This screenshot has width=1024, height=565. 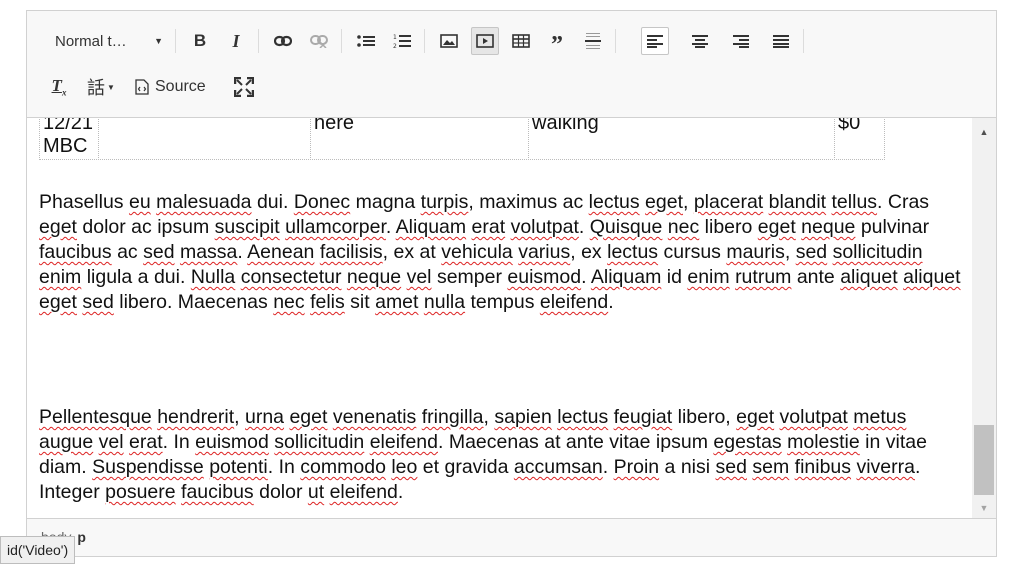 What do you see at coordinates (148, 467) in the screenshot?
I see `misspelled-word: Suspendisse` at bounding box center [148, 467].